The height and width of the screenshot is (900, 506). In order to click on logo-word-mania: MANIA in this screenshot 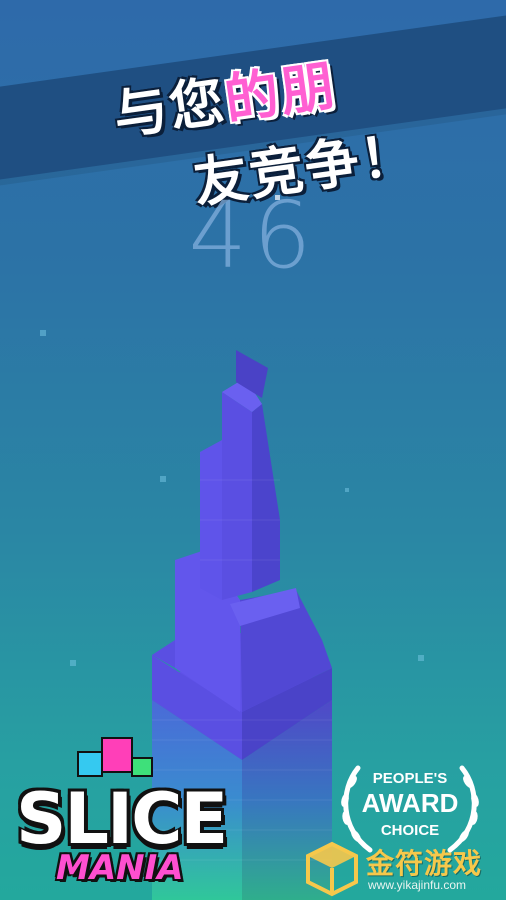, I will do `click(120, 868)`.